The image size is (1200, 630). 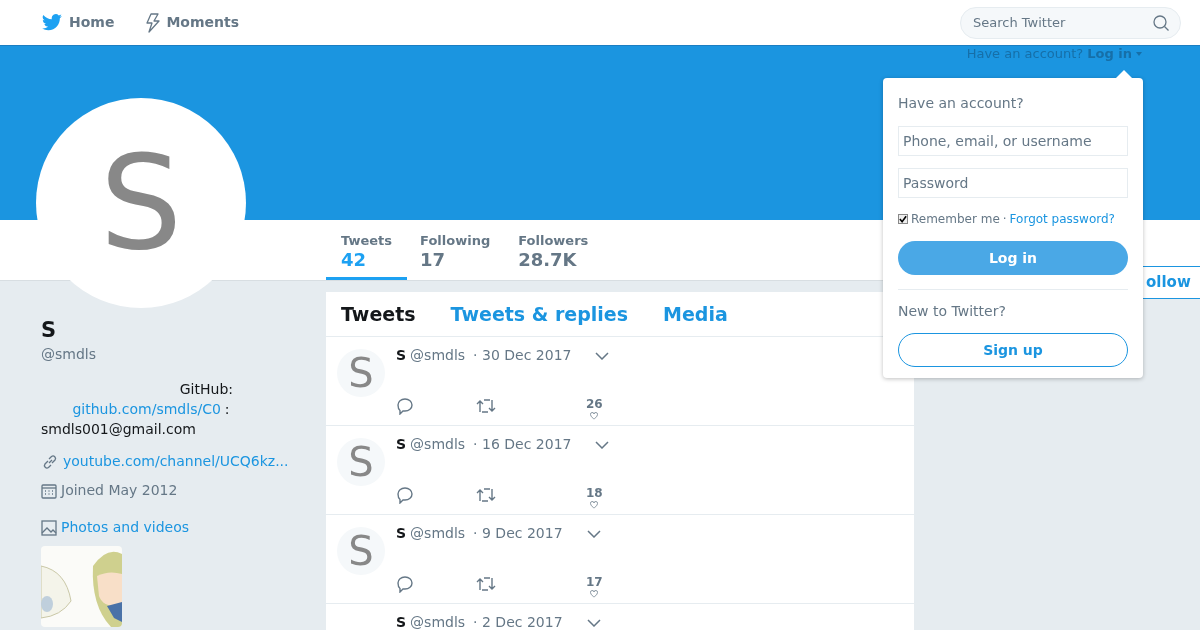 What do you see at coordinates (594, 582) in the screenshot?
I see `like-count: 17` at bounding box center [594, 582].